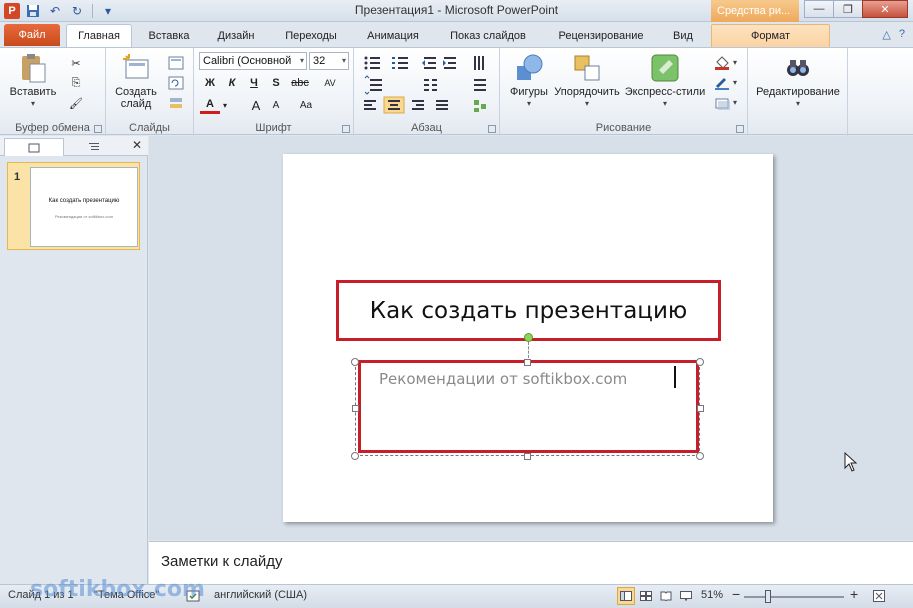 The image size is (913, 608). I want to click on drawing-launcher-icon, so click(740, 129).